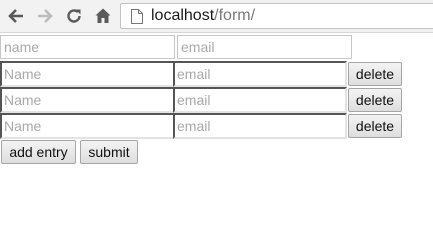 Image resolution: width=433 pixels, height=240 pixels. I want to click on page-icon, so click(137, 16).